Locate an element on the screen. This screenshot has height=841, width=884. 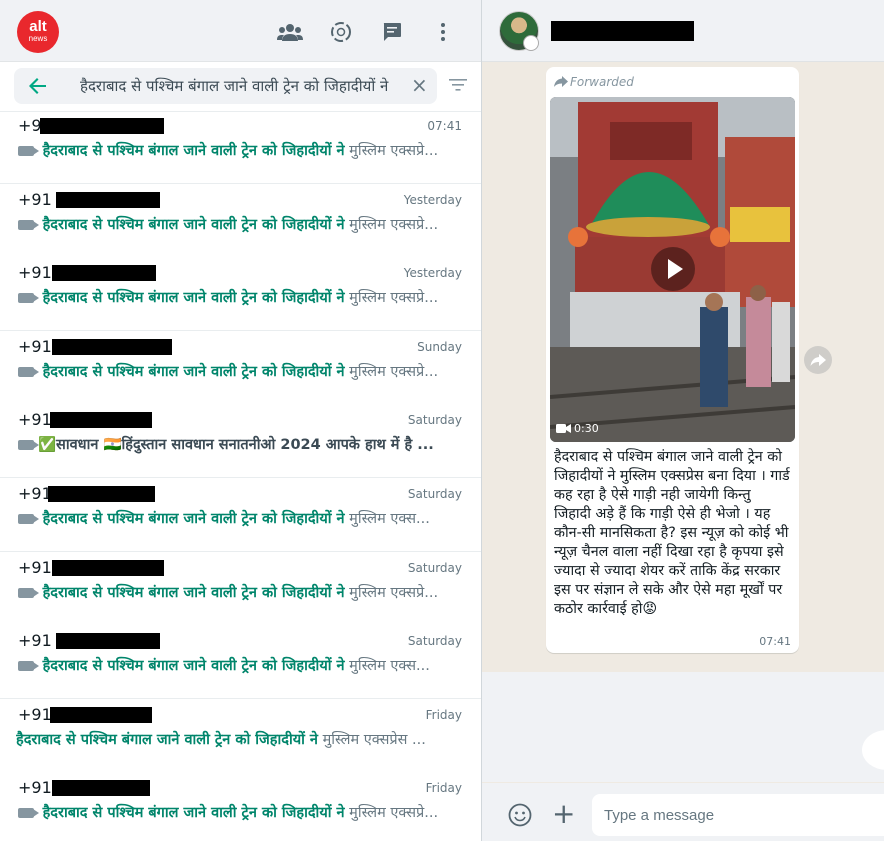
message-input is located at coordinates (738, 815).